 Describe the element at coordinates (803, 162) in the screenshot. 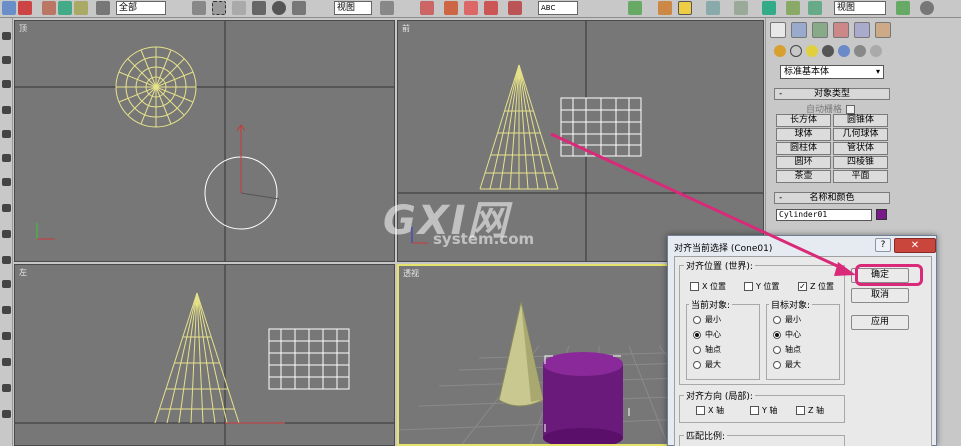

I see `object-button-torus: 圆环` at that location.